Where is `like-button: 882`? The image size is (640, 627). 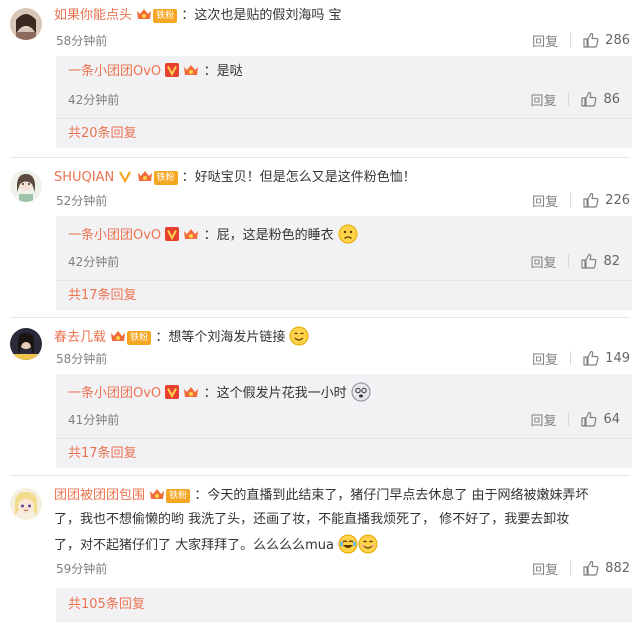 like-button: 882 is located at coordinates (606, 568).